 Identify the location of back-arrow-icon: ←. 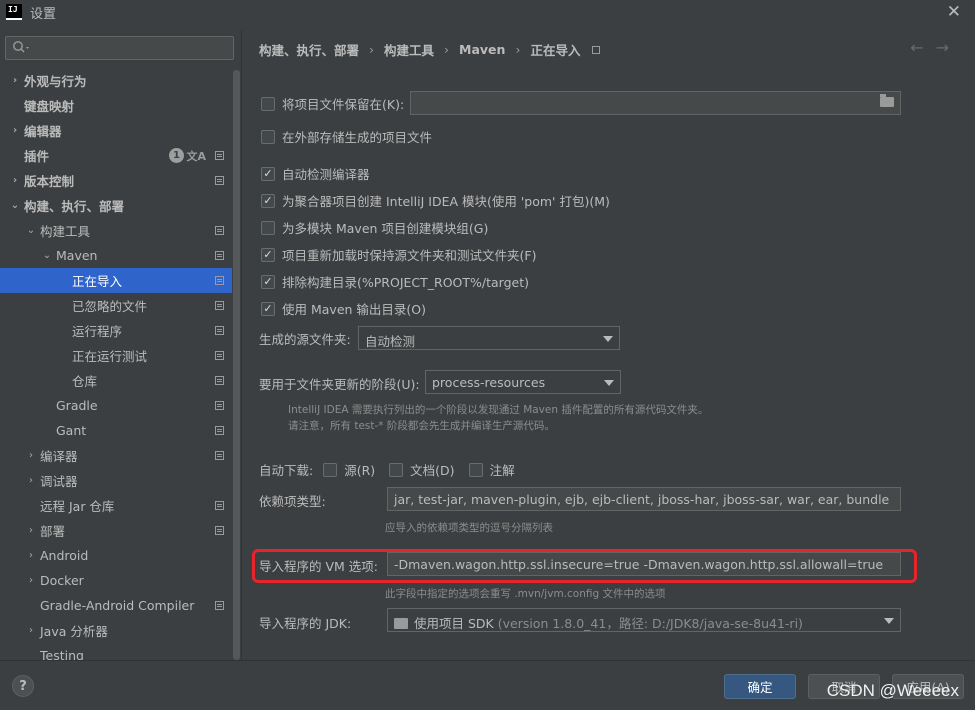
(922, 47).